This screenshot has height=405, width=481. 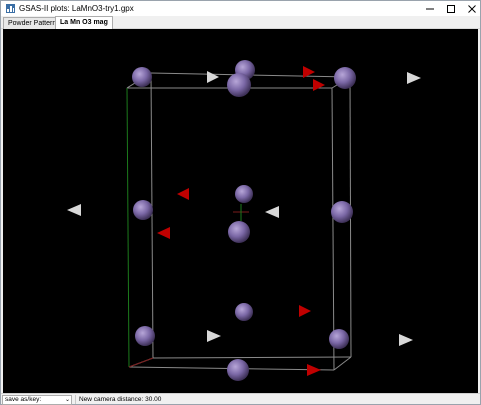 I want to click on save-as-key-label: save as/key:, so click(x=23, y=399).